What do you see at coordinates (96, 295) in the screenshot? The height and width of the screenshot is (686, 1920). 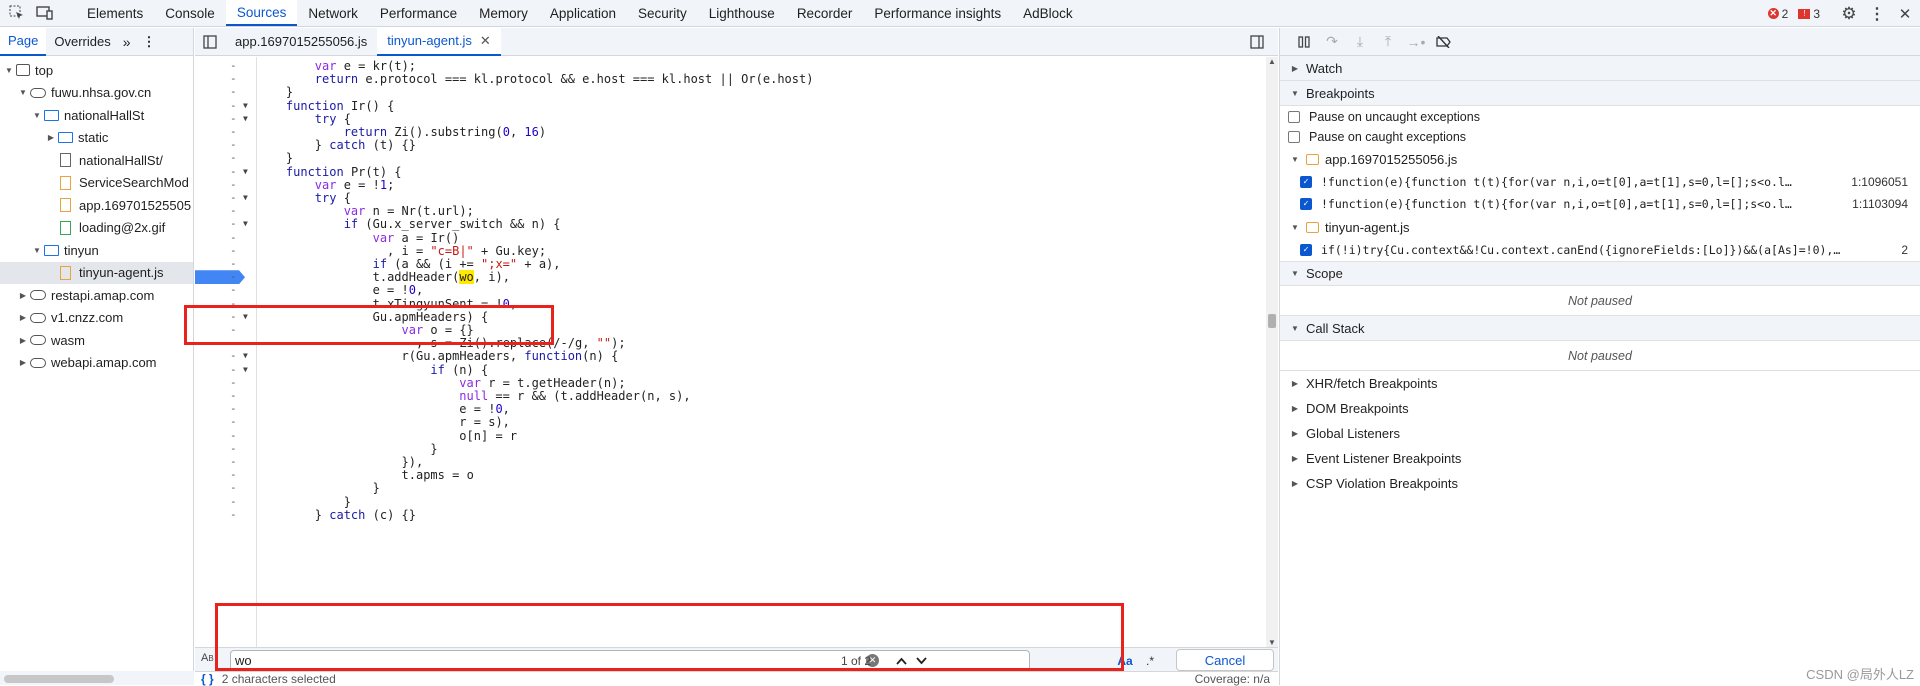 I see `tree-item: ▶restapi.amap.com` at bounding box center [96, 295].